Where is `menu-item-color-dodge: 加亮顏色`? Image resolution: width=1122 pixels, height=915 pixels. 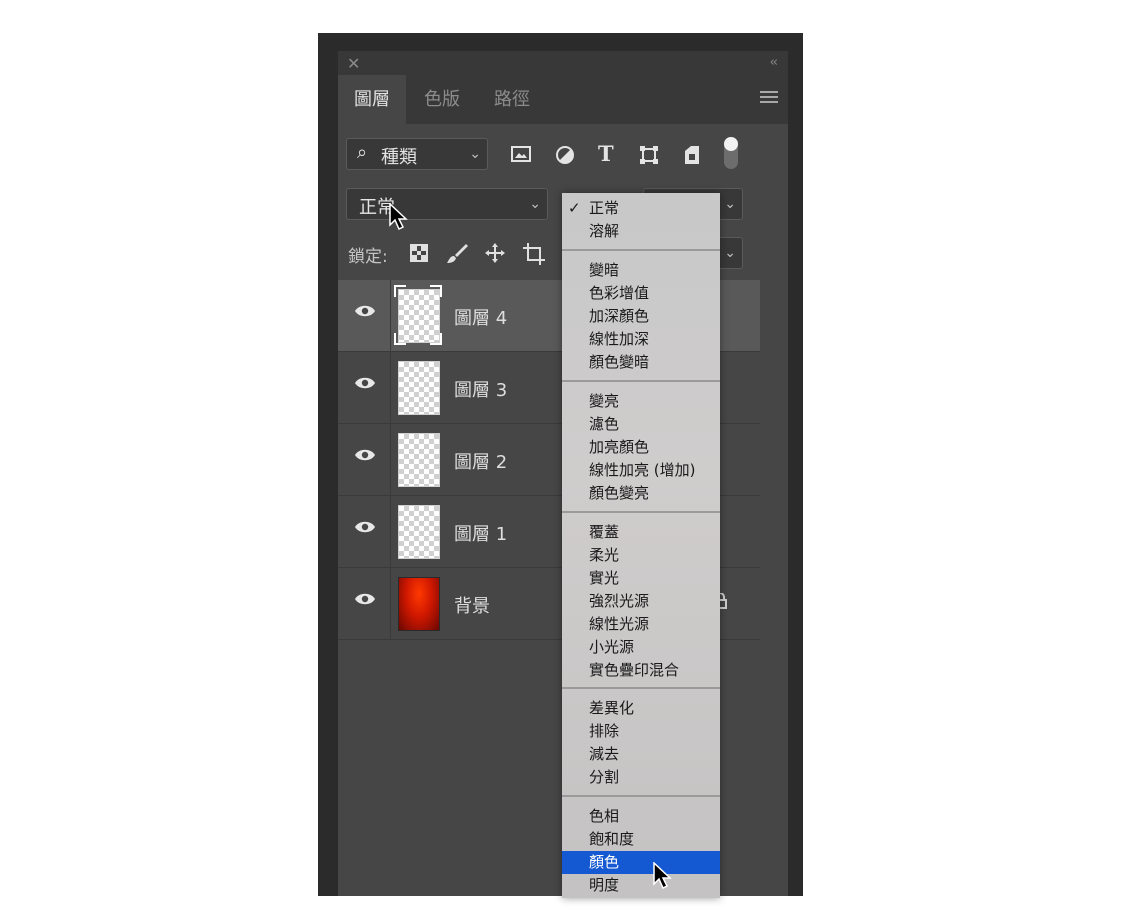 menu-item-color-dodge: 加亮顏色 is located at coordinates (641, 447).